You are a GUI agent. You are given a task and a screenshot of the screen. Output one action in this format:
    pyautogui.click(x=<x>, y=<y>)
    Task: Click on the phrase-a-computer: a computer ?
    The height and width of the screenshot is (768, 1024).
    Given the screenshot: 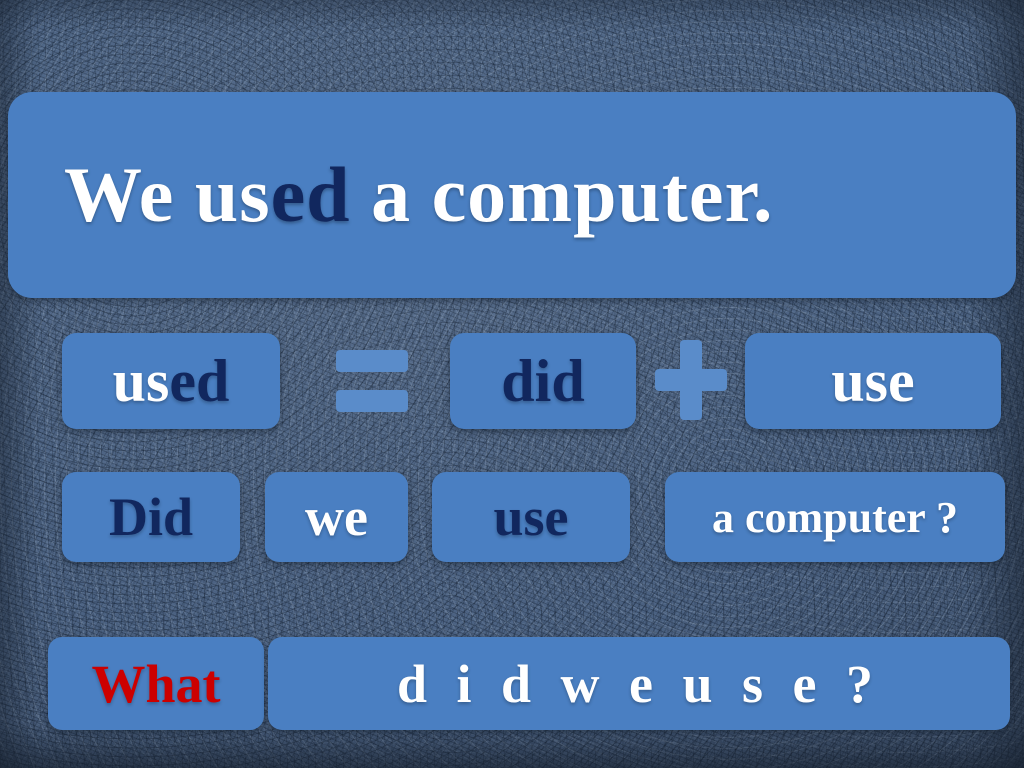 What is the action you would take?
    pyautogui.click(x=835, y=517)
    